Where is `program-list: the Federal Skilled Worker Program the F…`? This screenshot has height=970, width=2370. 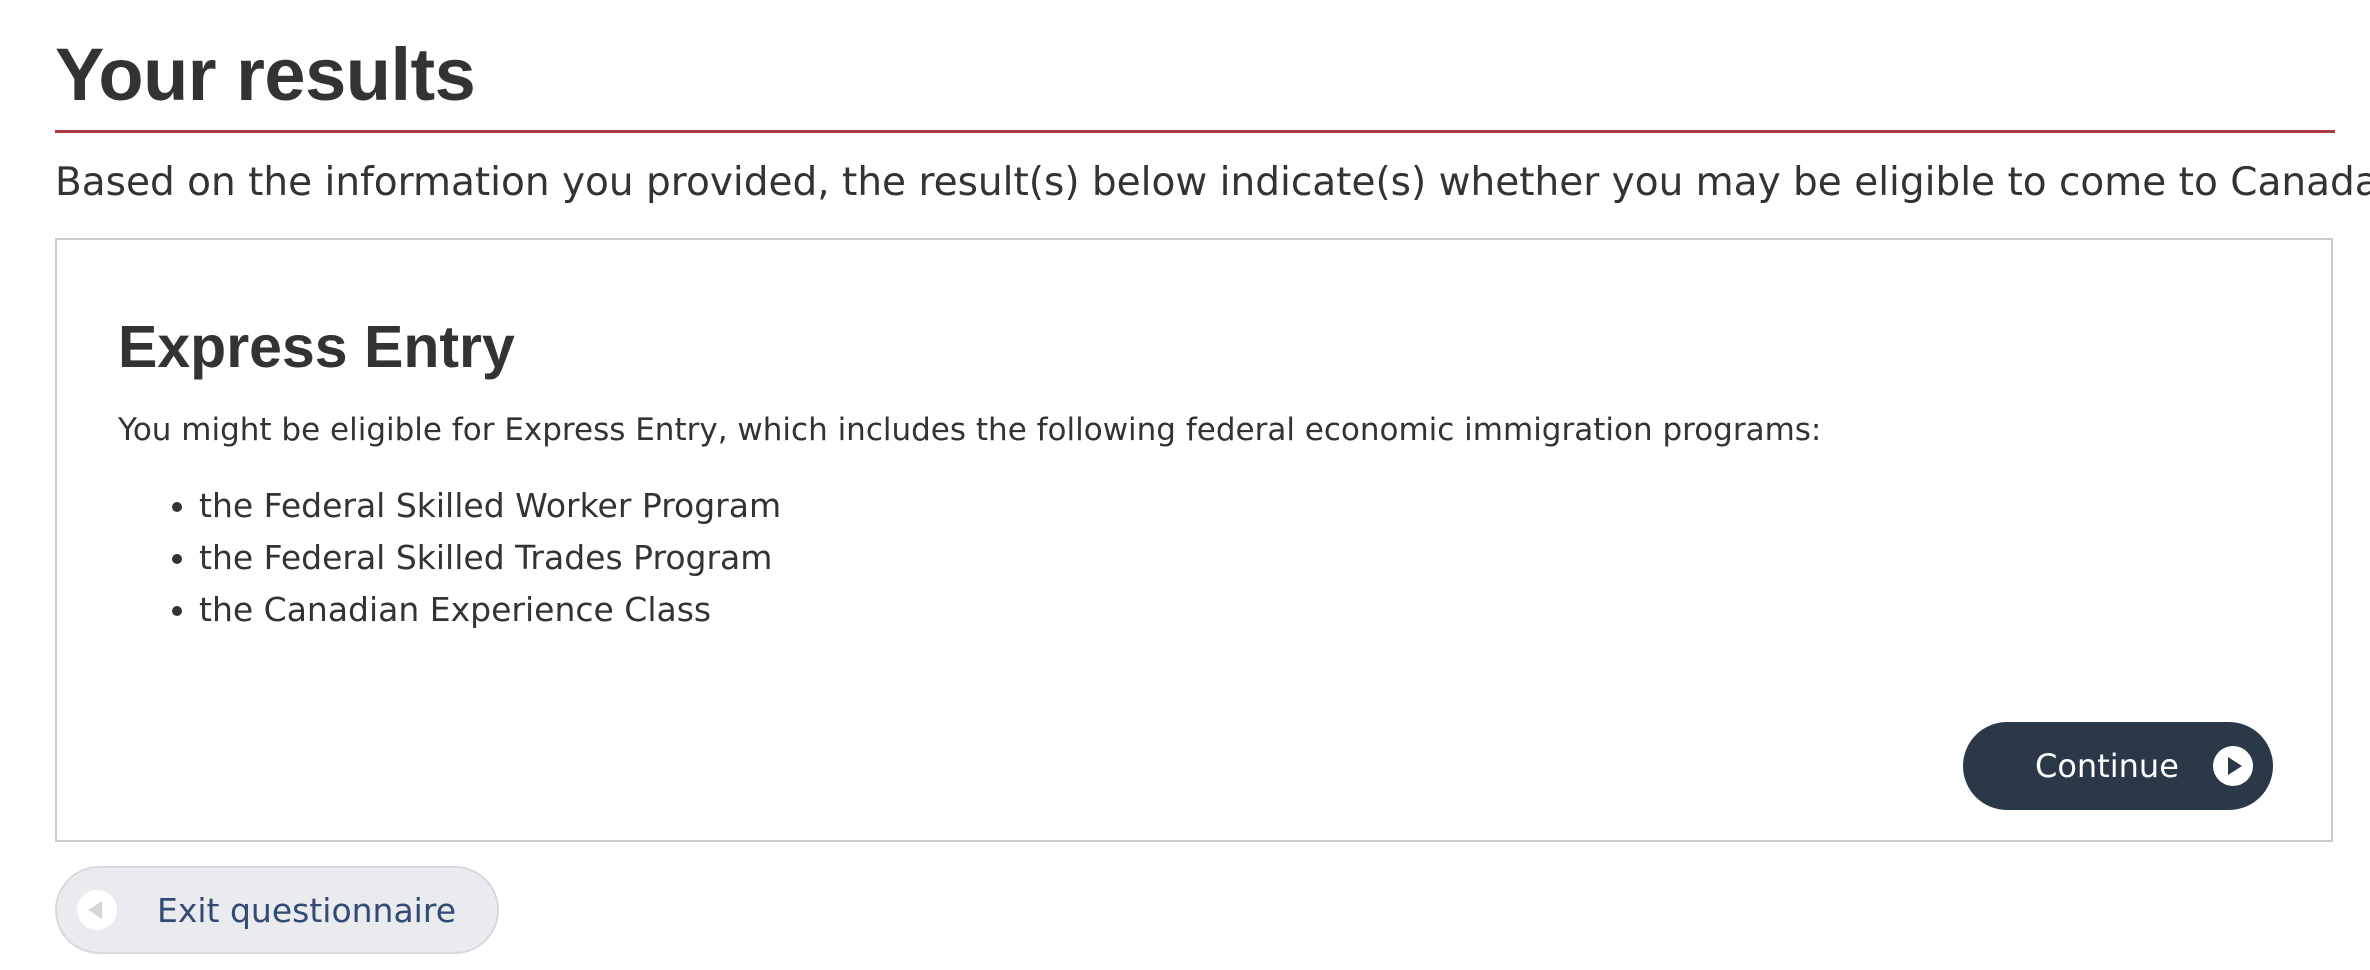 program-list: the Federal Skilled Worker Program the F… is located at coordinates (449, 558).